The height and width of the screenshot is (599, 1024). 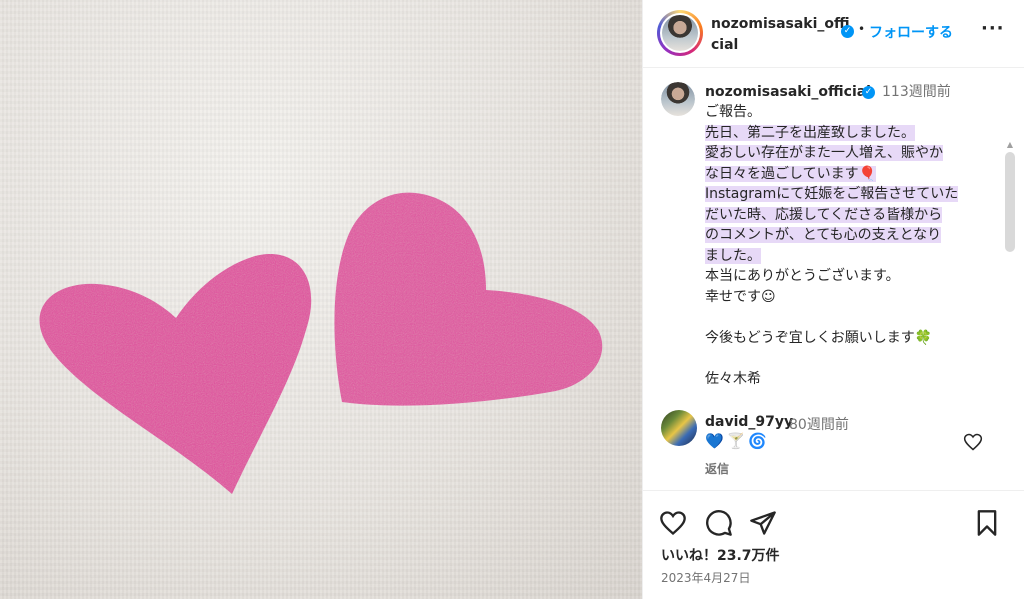 I want to click on action-bar: いいね！23.7万件 2023年4月27日, so click(x=833, y=544).